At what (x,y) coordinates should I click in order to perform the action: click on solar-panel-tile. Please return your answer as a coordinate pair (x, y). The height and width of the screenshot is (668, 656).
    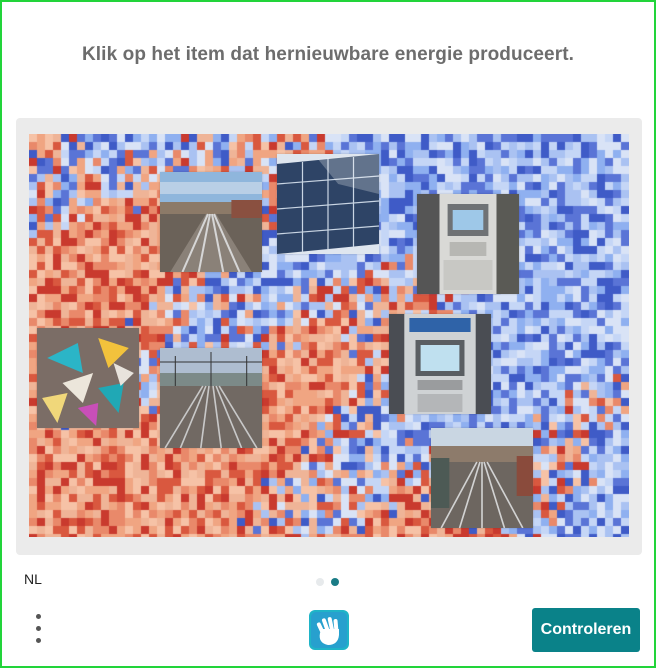
    Looking at the image, I should click on (328, 204).